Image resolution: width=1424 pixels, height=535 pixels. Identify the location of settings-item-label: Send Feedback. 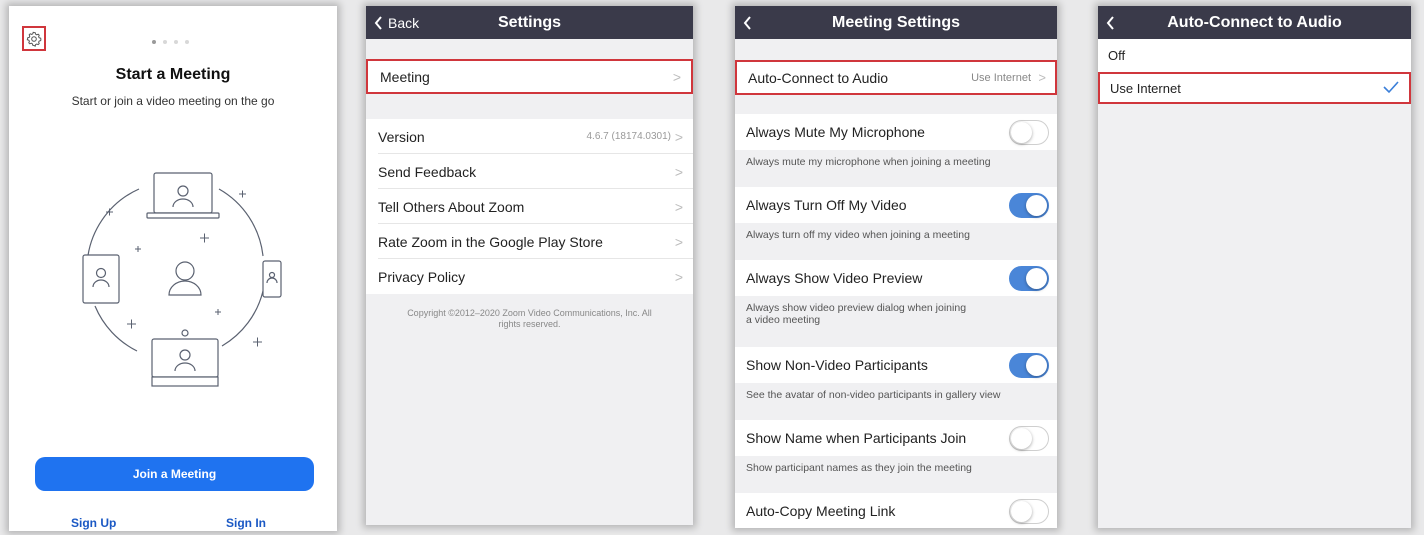
(427, 171).